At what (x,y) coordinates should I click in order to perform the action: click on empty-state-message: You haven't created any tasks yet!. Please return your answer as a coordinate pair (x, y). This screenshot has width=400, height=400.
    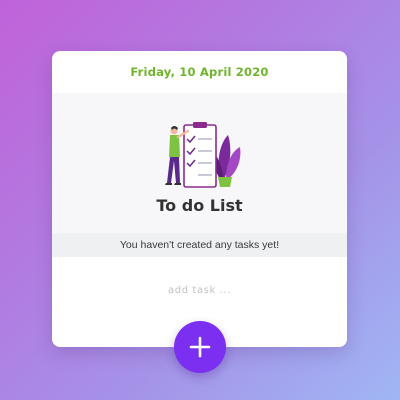
    Looking at the image, I should click on (199, 245).